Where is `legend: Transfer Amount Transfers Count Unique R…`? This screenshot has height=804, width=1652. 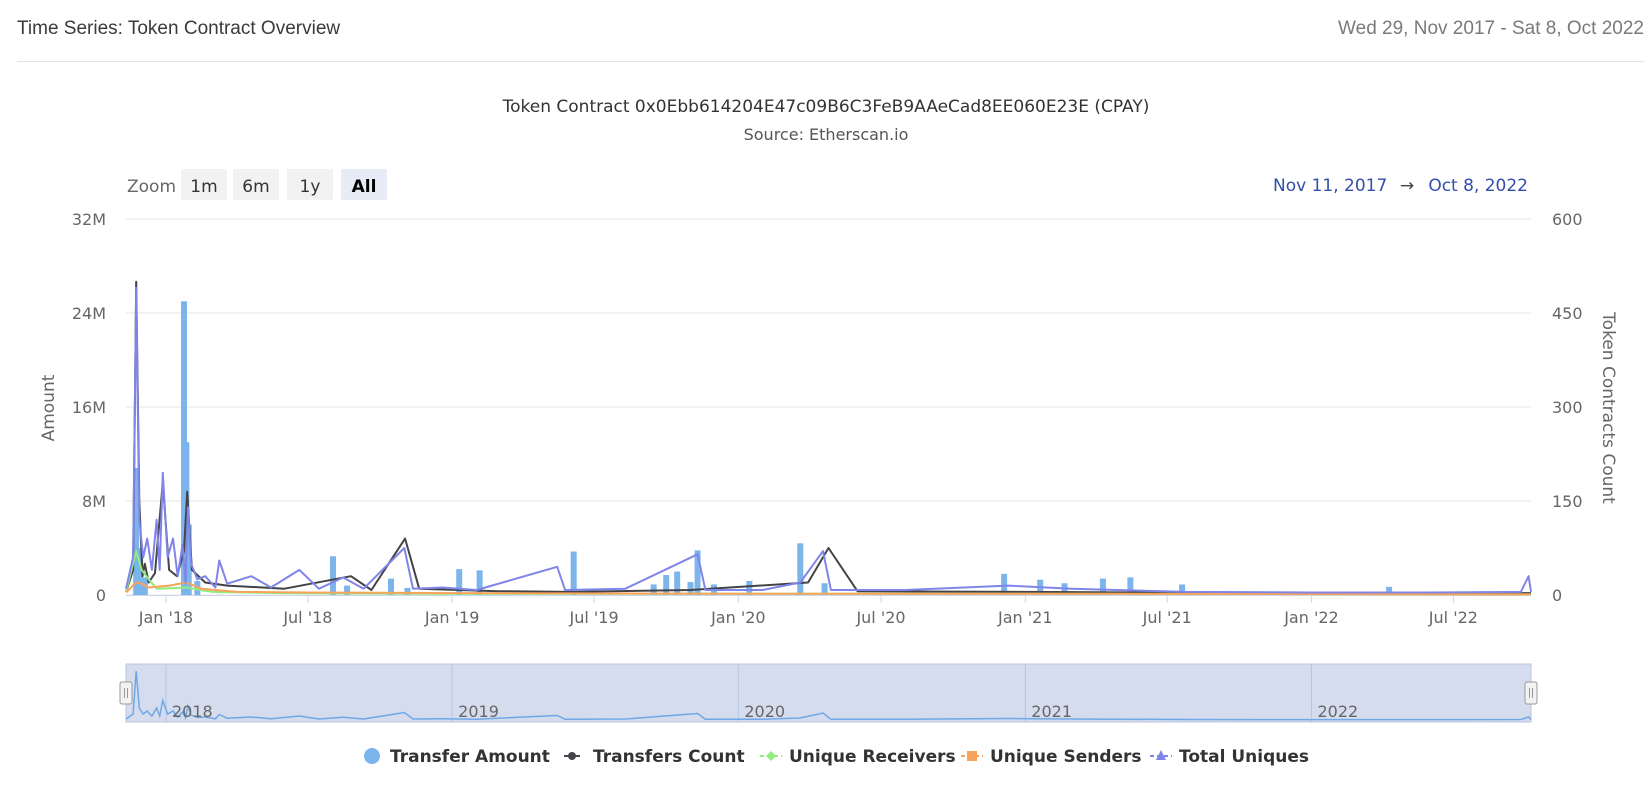 legend: Transfer Amount Transfers Count Unique R… is located at coordinates (836, 757).